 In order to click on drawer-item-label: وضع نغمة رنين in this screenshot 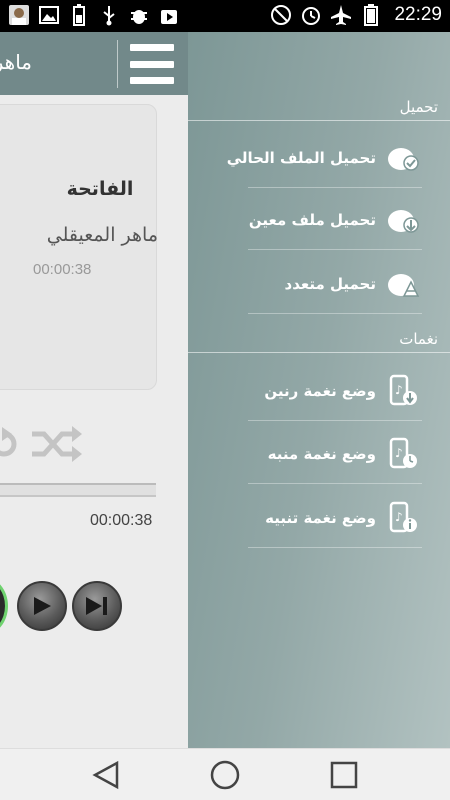, I will do `click(320, 391)`.